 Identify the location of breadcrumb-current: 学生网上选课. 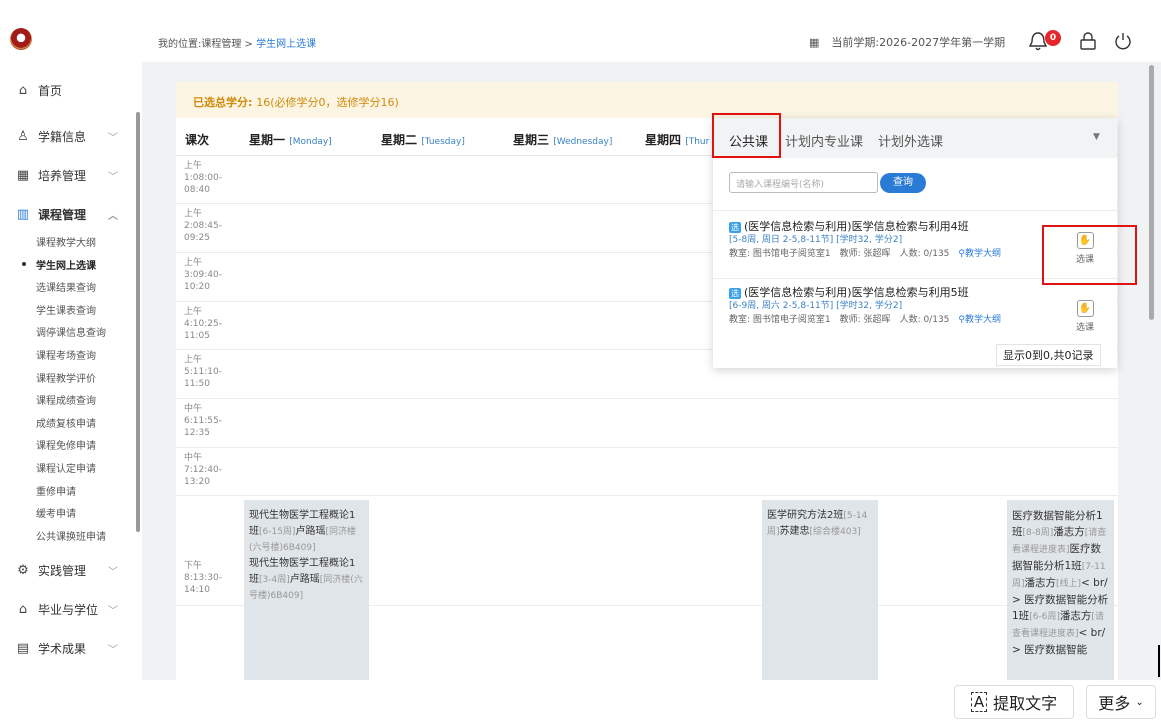
(286, 44).